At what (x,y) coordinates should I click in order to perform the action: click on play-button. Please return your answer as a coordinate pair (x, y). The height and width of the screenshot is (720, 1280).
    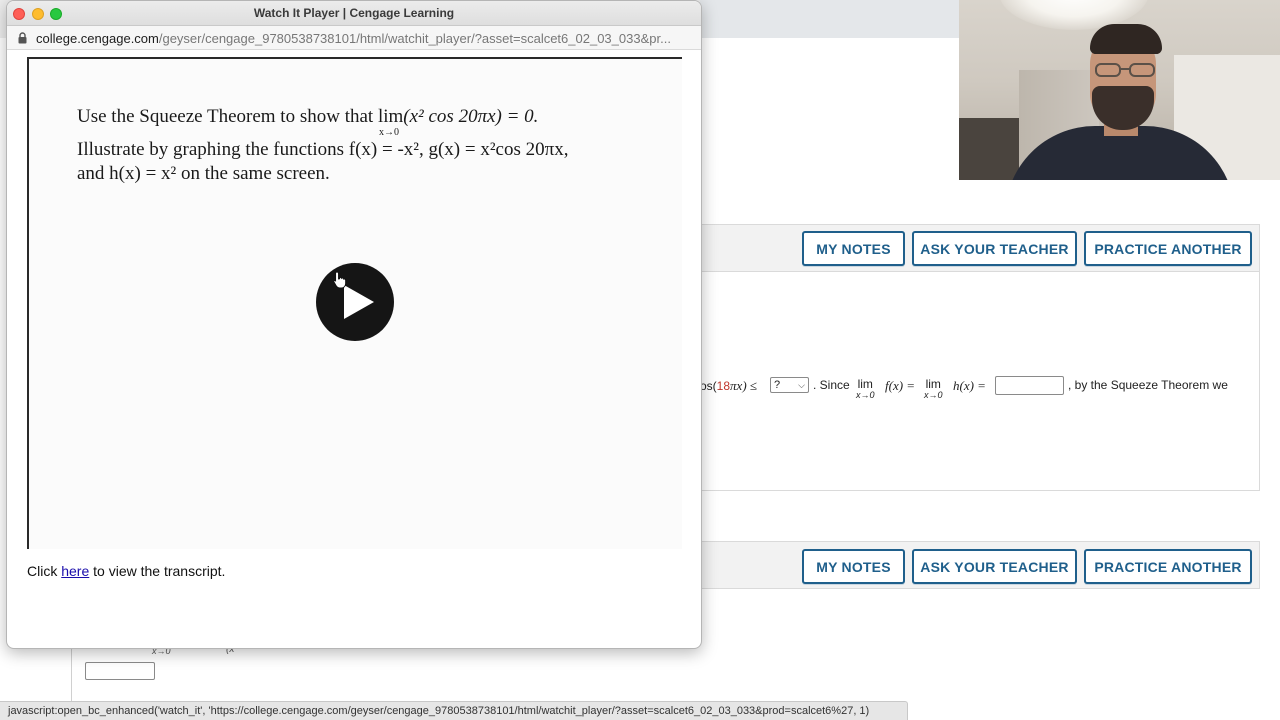
    Looking at the image, I should click on (355, 302).